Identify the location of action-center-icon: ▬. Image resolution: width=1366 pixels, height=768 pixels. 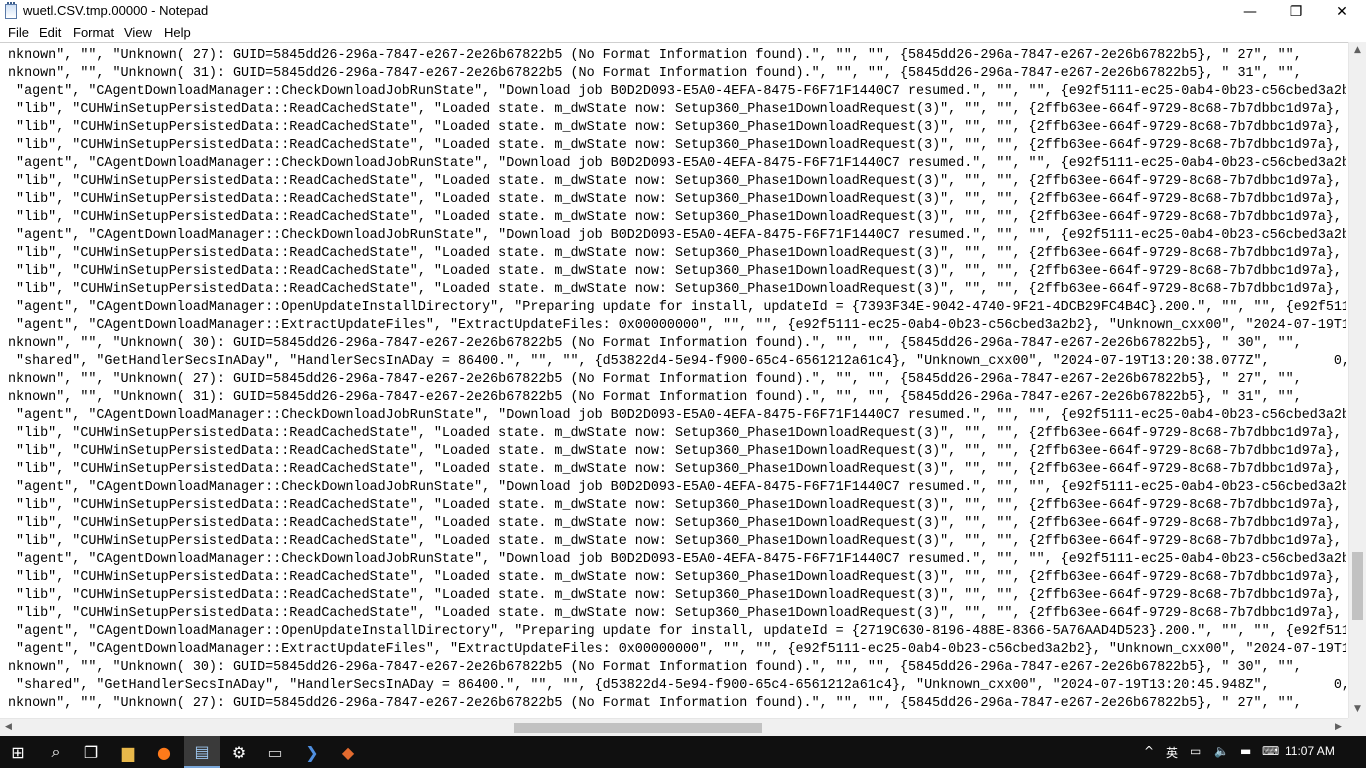
(1245, 751).